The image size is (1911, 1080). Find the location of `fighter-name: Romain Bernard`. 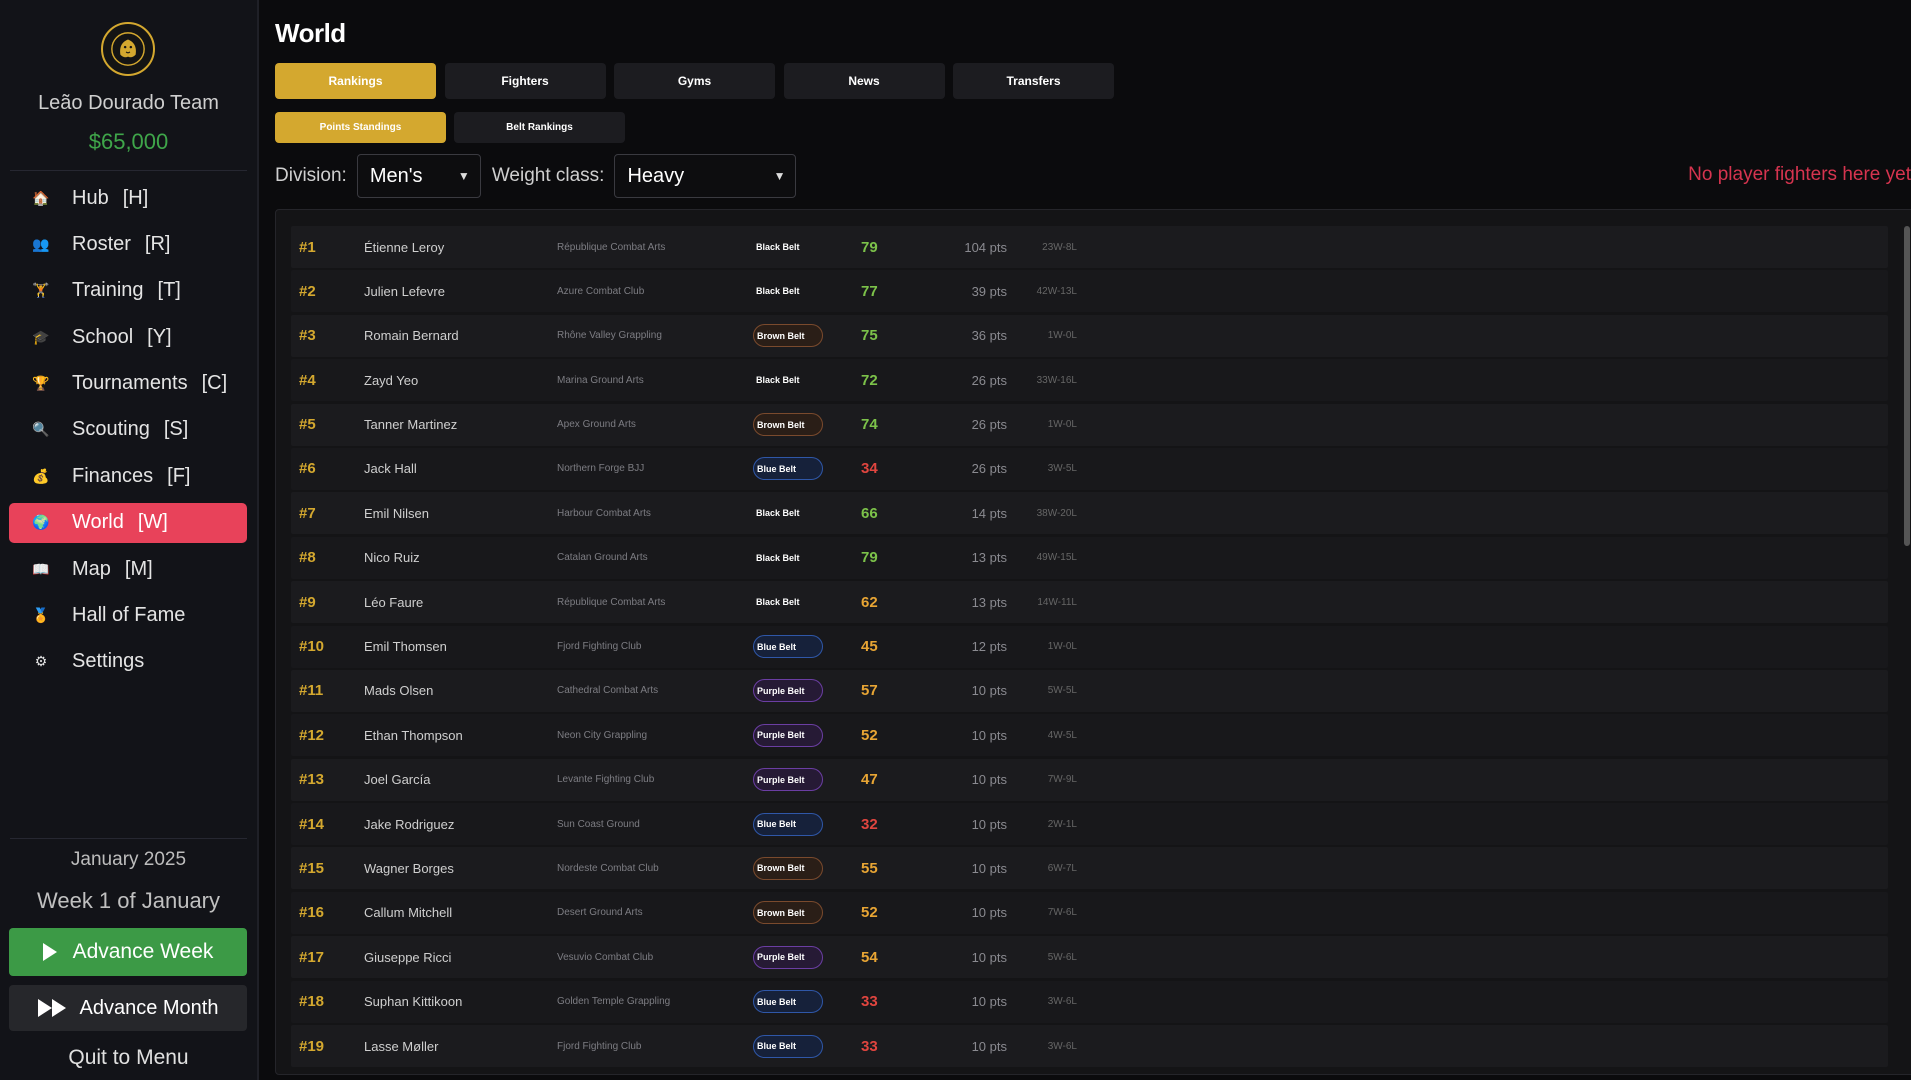

fighter-name: Romain Bernard is located at coordinates (460, 335).